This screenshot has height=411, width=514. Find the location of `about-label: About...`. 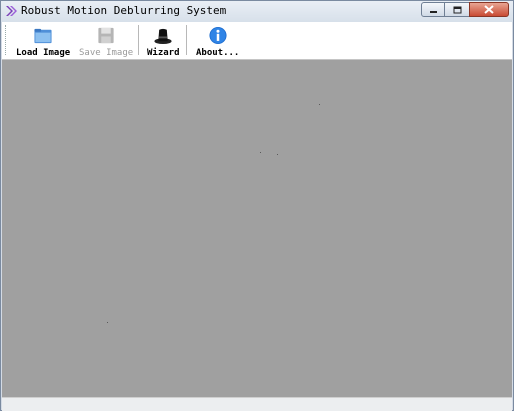

about-label: About... is located at coordinates (218, 53).